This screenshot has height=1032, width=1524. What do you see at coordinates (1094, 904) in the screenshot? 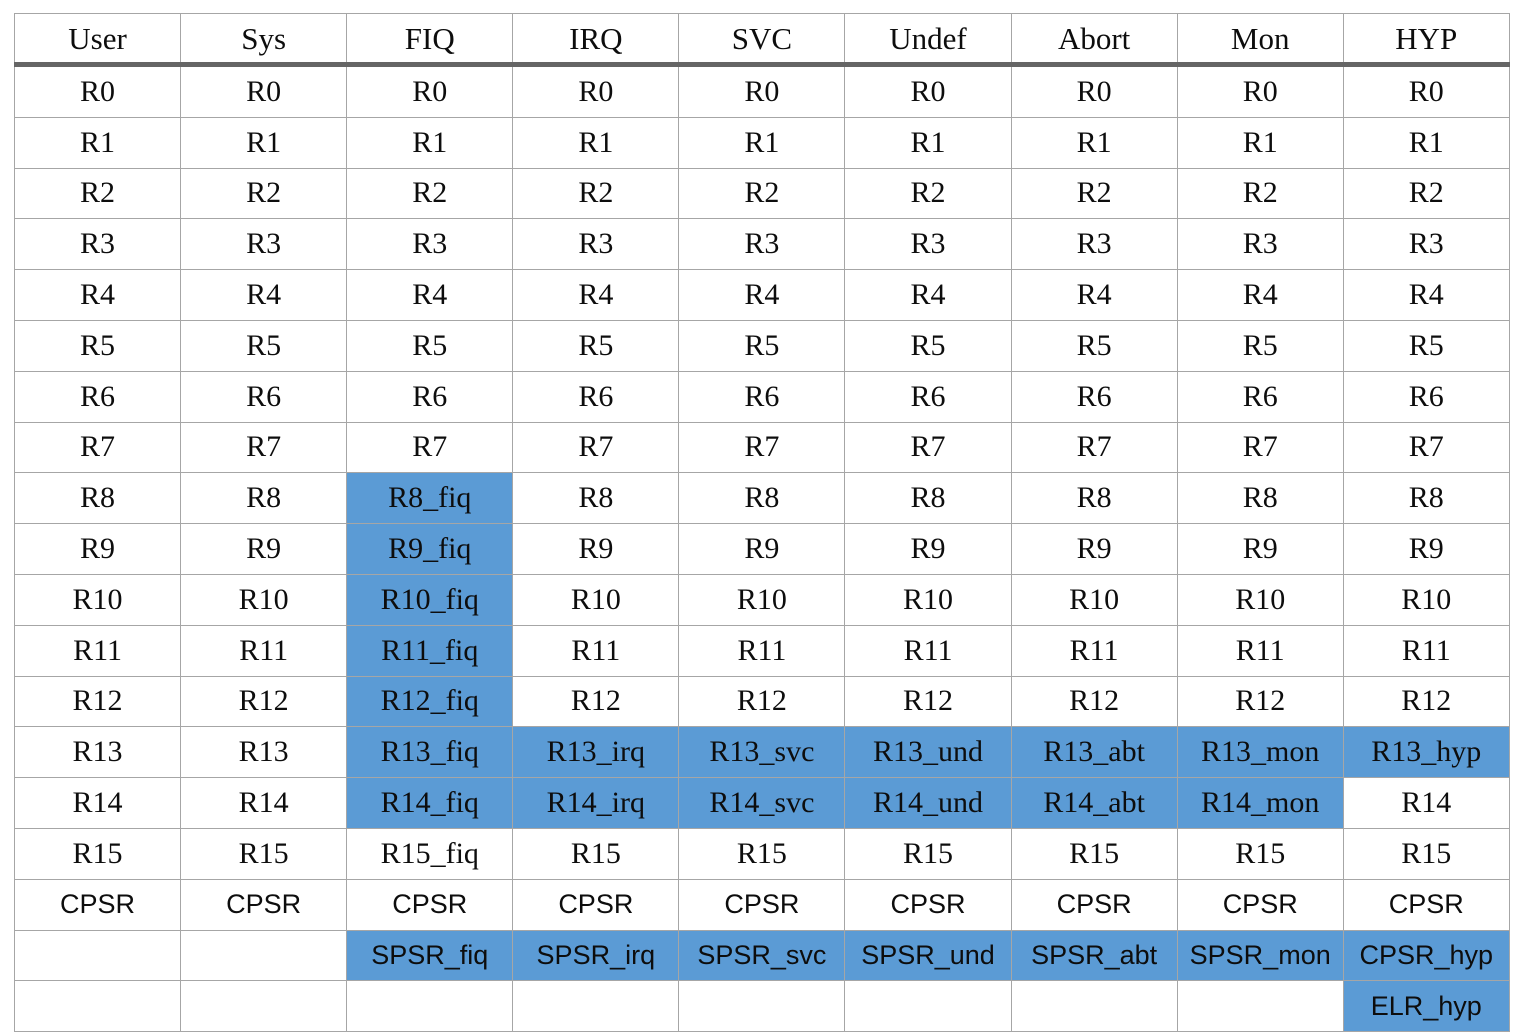
I see `cell-cpsr-abort: CPSR` at bounding box center [1094, 904].